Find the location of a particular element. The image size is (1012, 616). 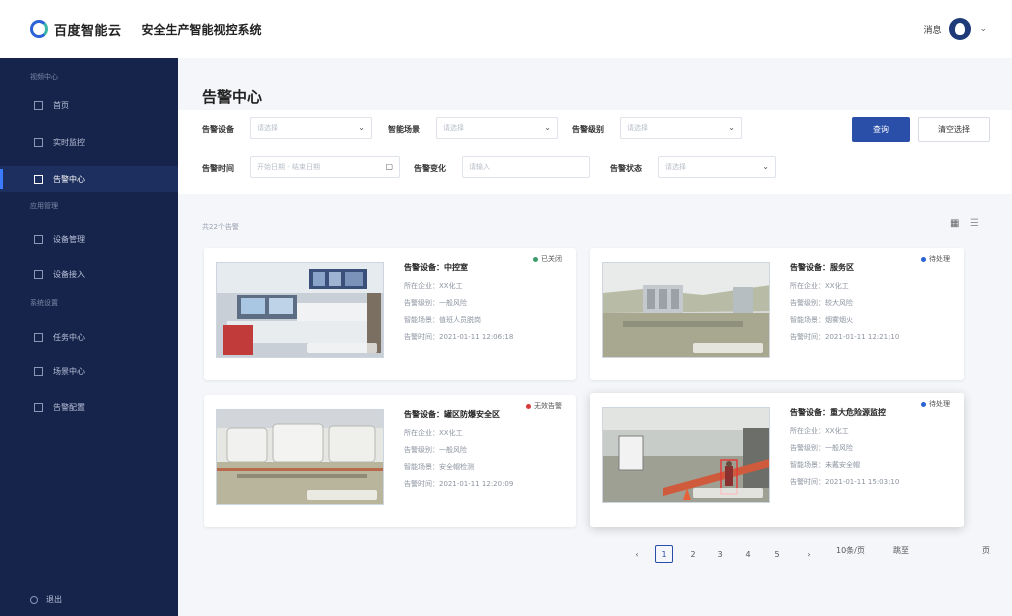

logout-button: 退出 is located at coordinates (46, 599).